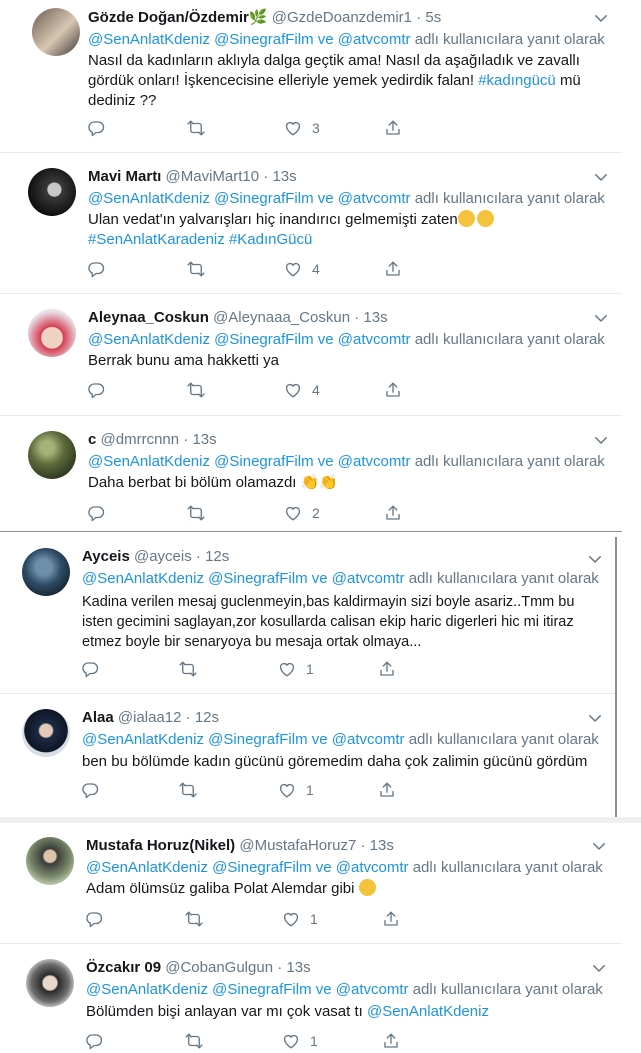 Image resolution: width=641 pixels, height=1053 pixels. I want to click on user-handle: @CobanGulgun, so click(219, 967).